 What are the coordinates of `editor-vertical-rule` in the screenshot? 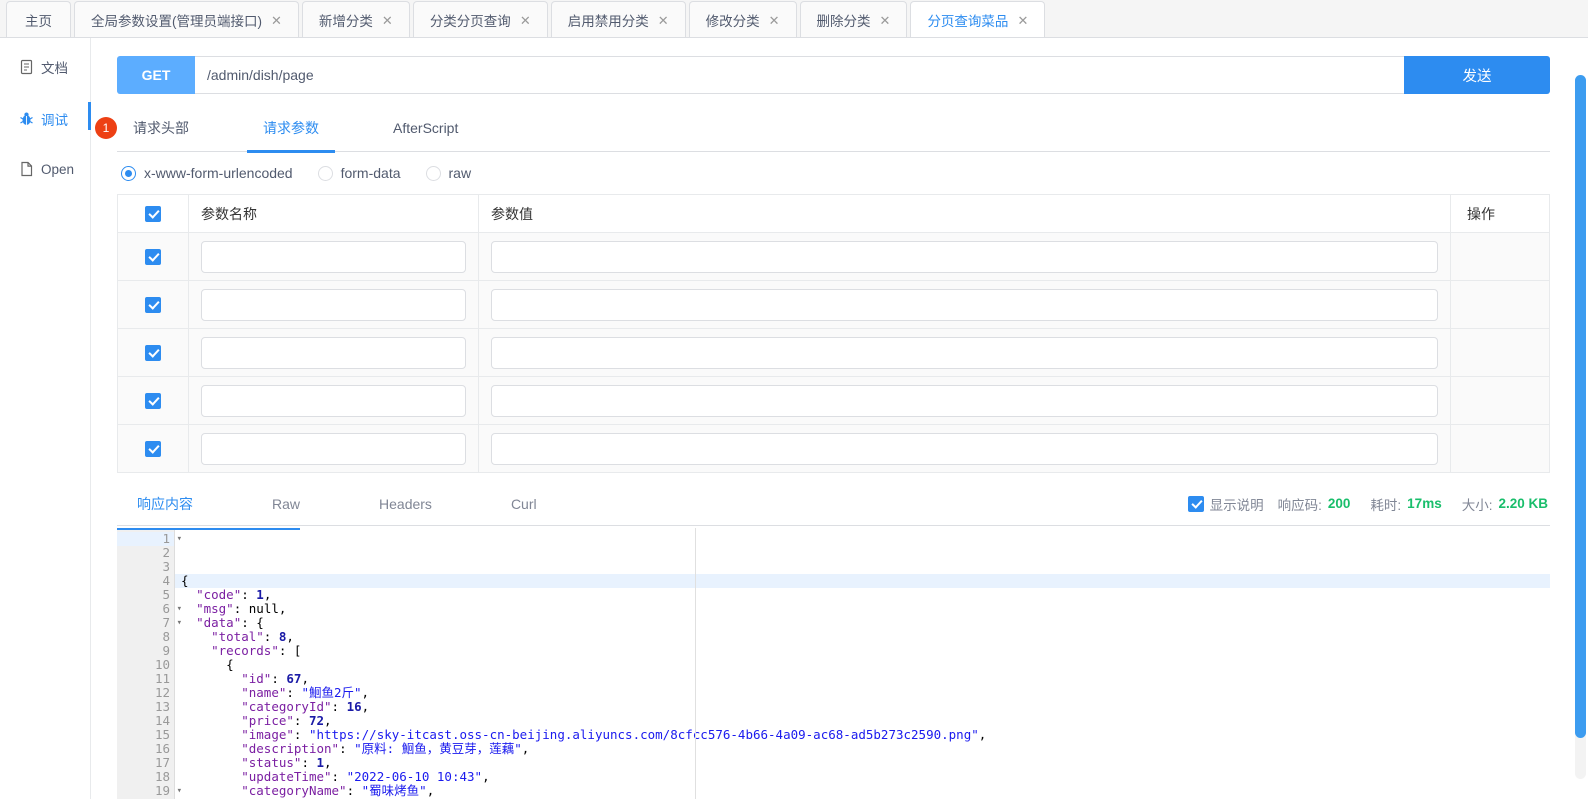 It's located at (695, 663).